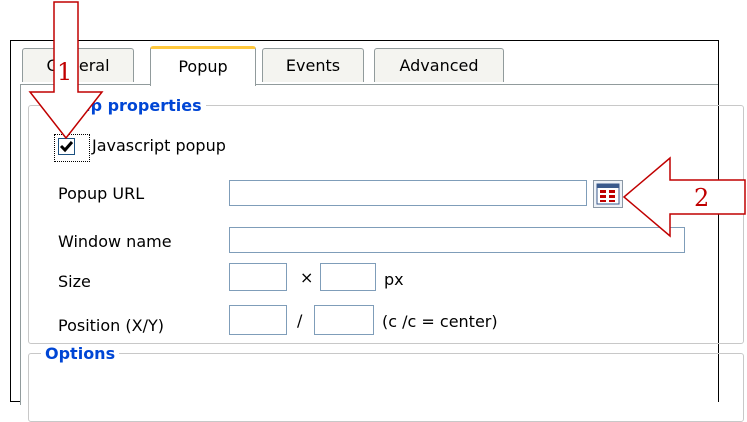 The image size is (747, 422). I want to click on position-x-input, so click(258, 320).